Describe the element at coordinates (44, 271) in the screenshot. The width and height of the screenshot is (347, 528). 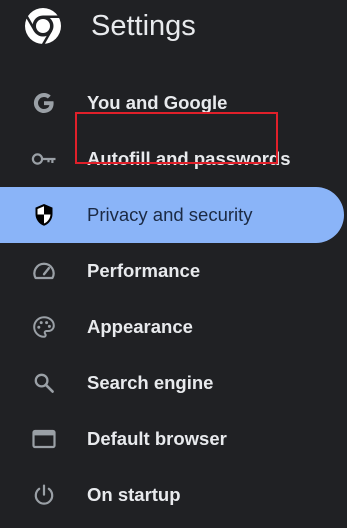
I see `speedometer-icon` at that location.